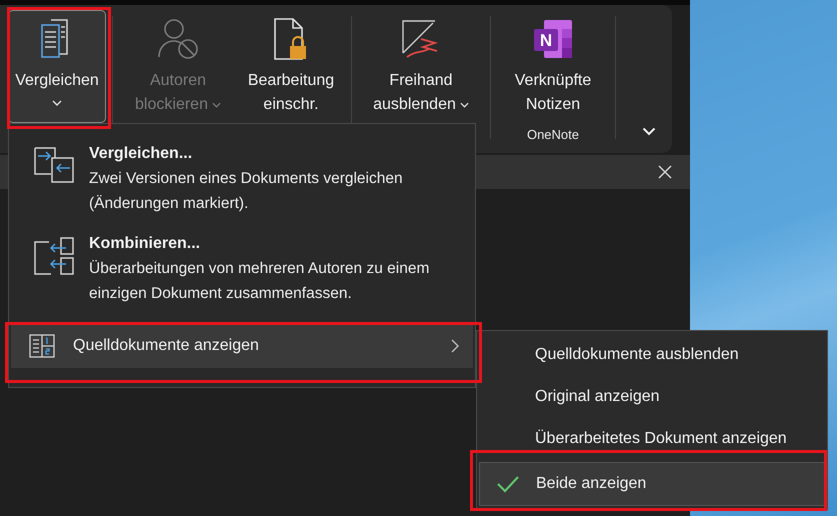 The height and width of the screenshot is (516, 837). Describe the element at coordinates (652, 439) in the screenshot. I see `submenu-option: Überarbeitetes Dokument anzeigen` at that location.